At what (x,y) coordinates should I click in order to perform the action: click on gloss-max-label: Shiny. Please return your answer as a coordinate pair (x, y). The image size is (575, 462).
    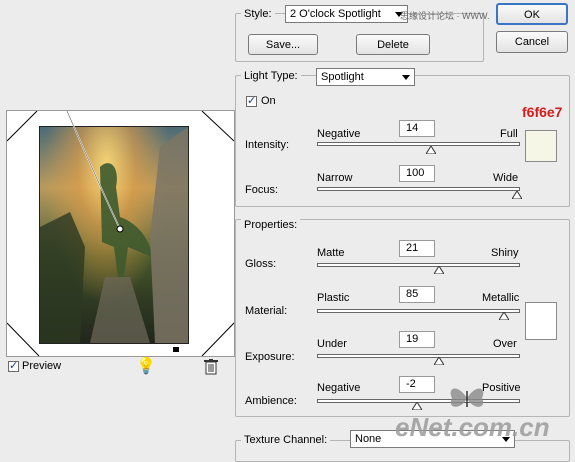
    Looking at the image, I should click on (505, 253).